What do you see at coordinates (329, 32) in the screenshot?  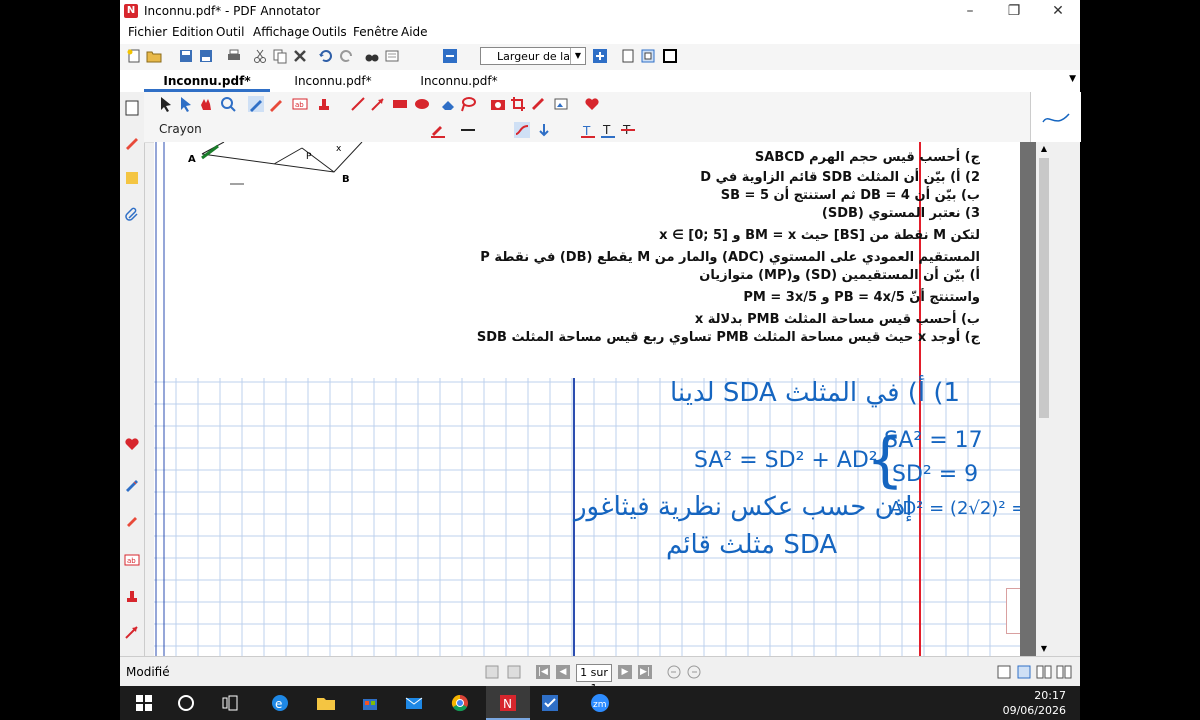 I see `menu-outils: Outils` at bounding box center [329, 32].